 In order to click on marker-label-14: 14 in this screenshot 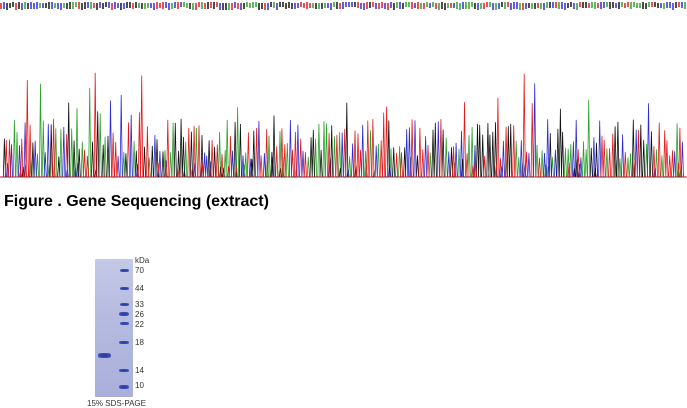, I will do `click(139, 370)`.